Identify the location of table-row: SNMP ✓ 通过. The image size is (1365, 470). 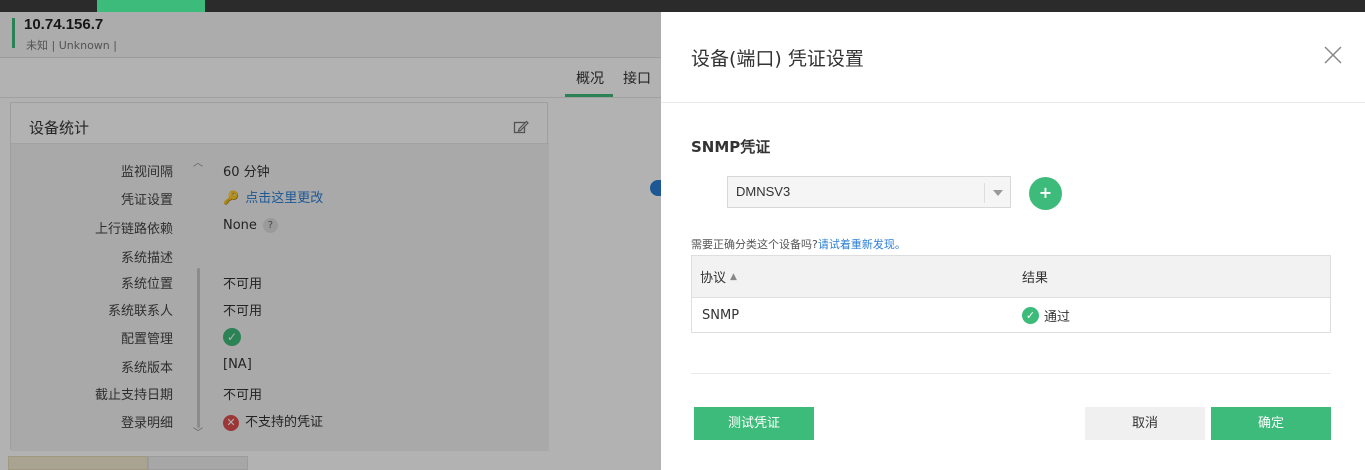
(1011, 315).